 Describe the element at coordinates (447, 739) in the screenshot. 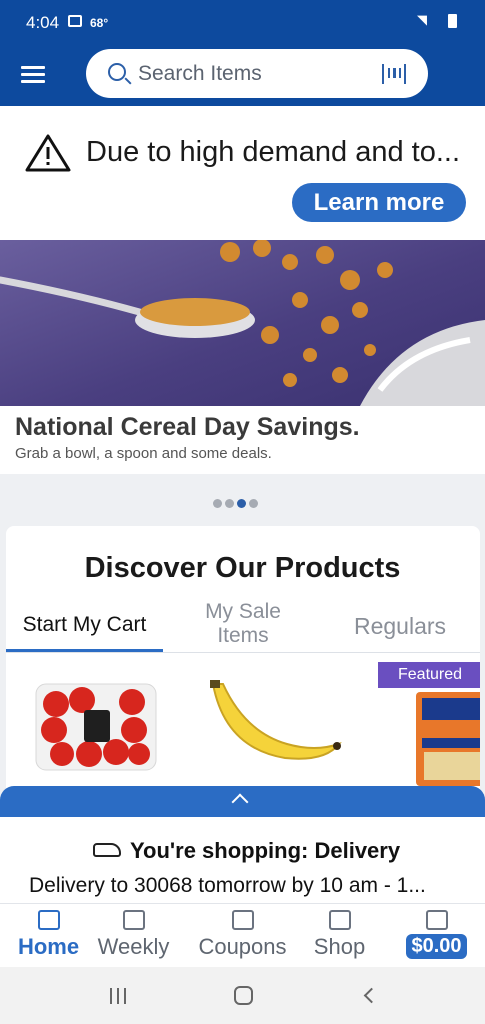

I see `rice-pouch-icon` at that location.